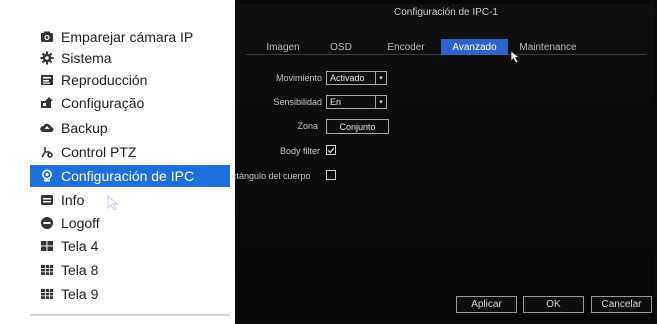 The height and width of the screenshot is (324, 657). Describe the element at coordinates (114, 202) in the screenshot. I see `cursor-ghost-icon` at that location.